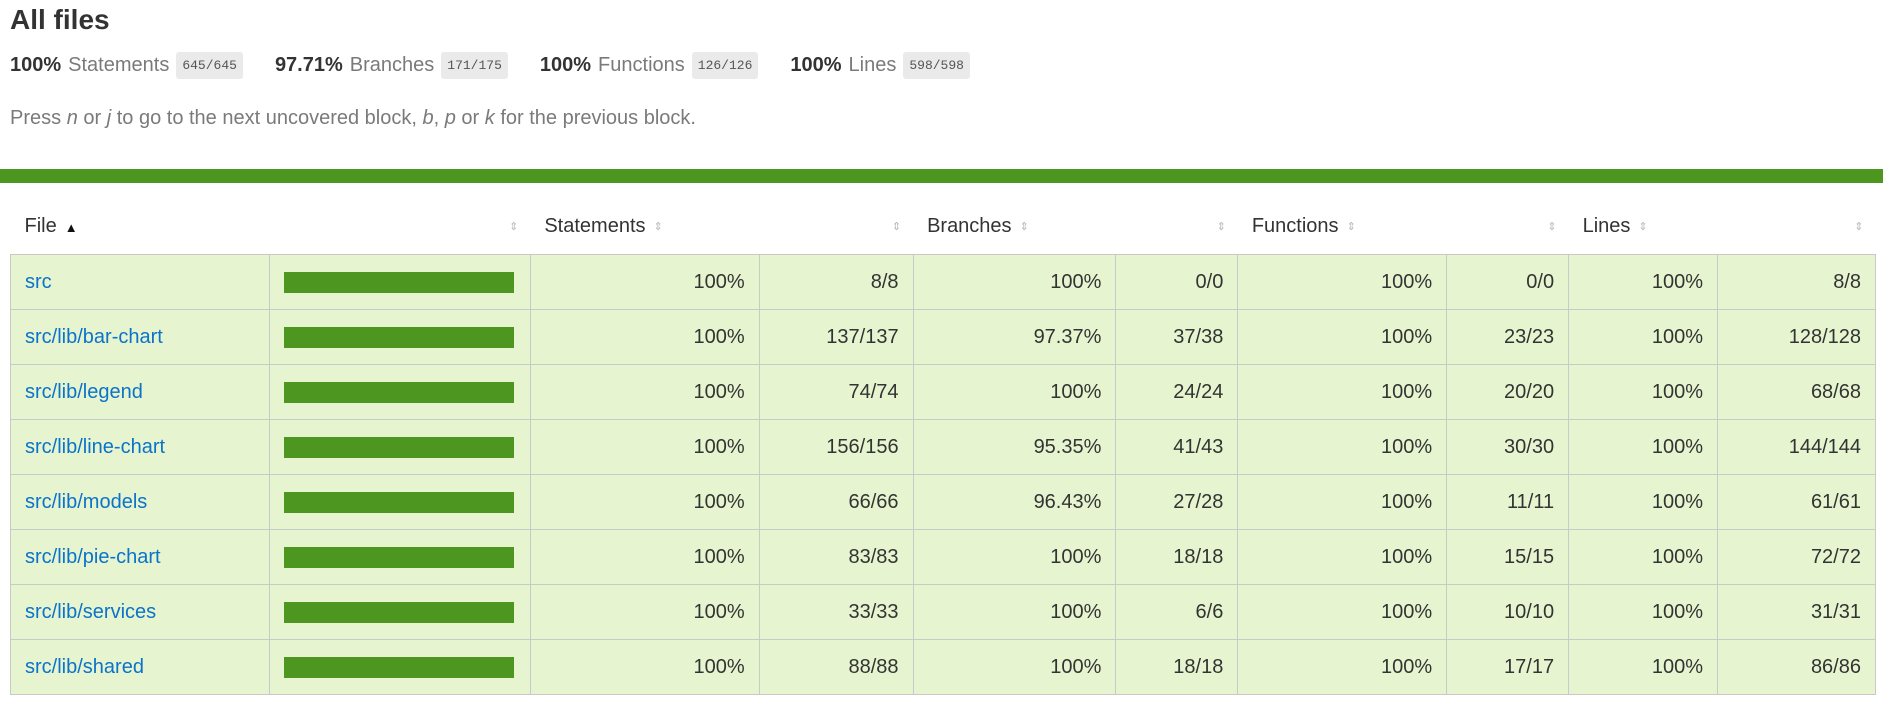 This screenshot has height=707, width=1883. Describe the element at coordinates (90, 612) in the screenshot. I see `file-link: src/lib/services` at that location.